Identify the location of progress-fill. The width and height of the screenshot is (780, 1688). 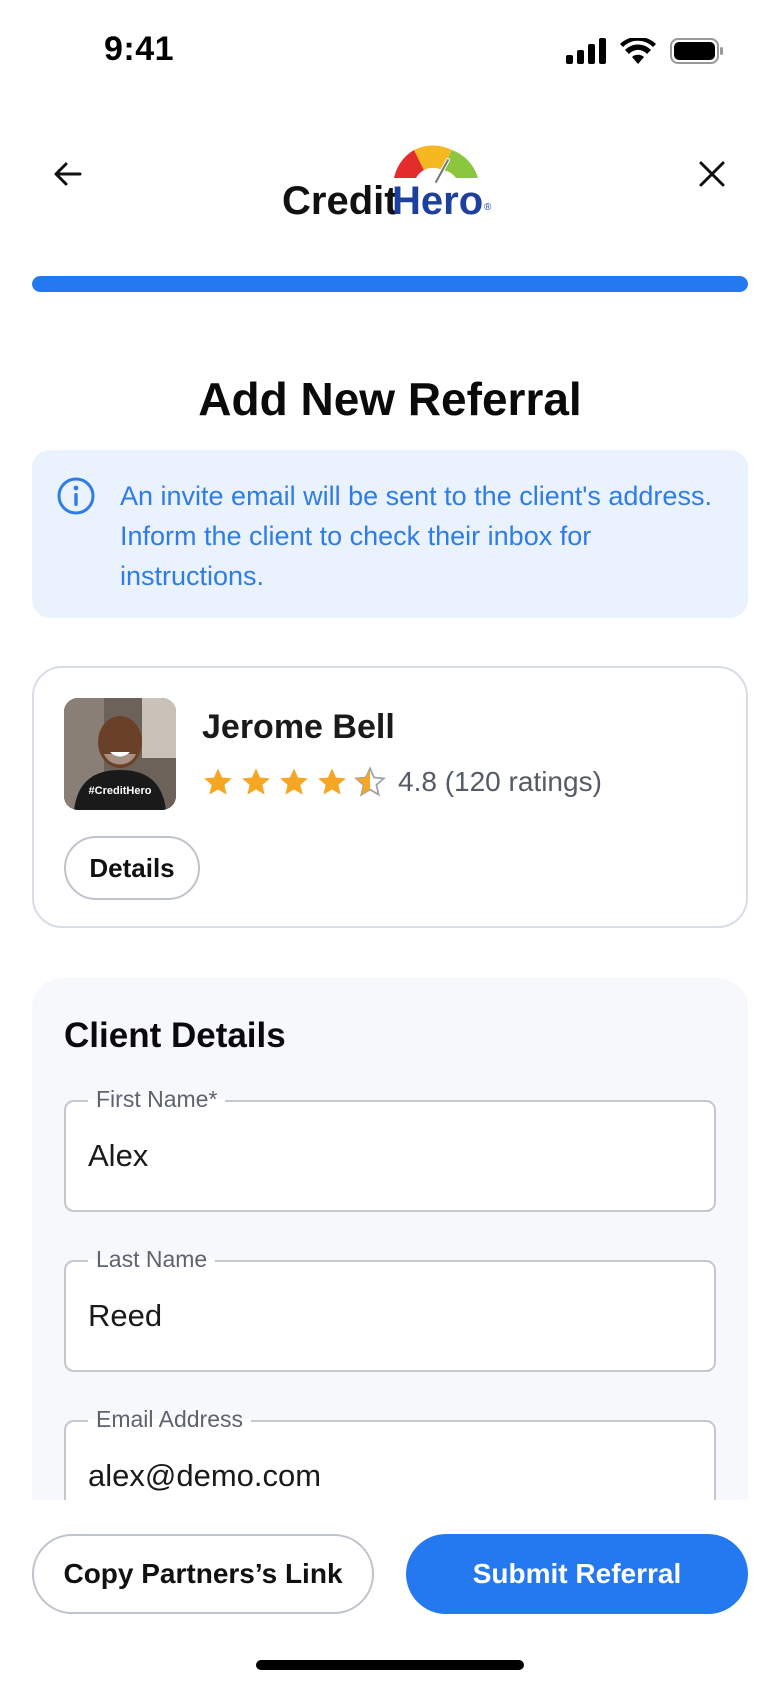
(390, 284).